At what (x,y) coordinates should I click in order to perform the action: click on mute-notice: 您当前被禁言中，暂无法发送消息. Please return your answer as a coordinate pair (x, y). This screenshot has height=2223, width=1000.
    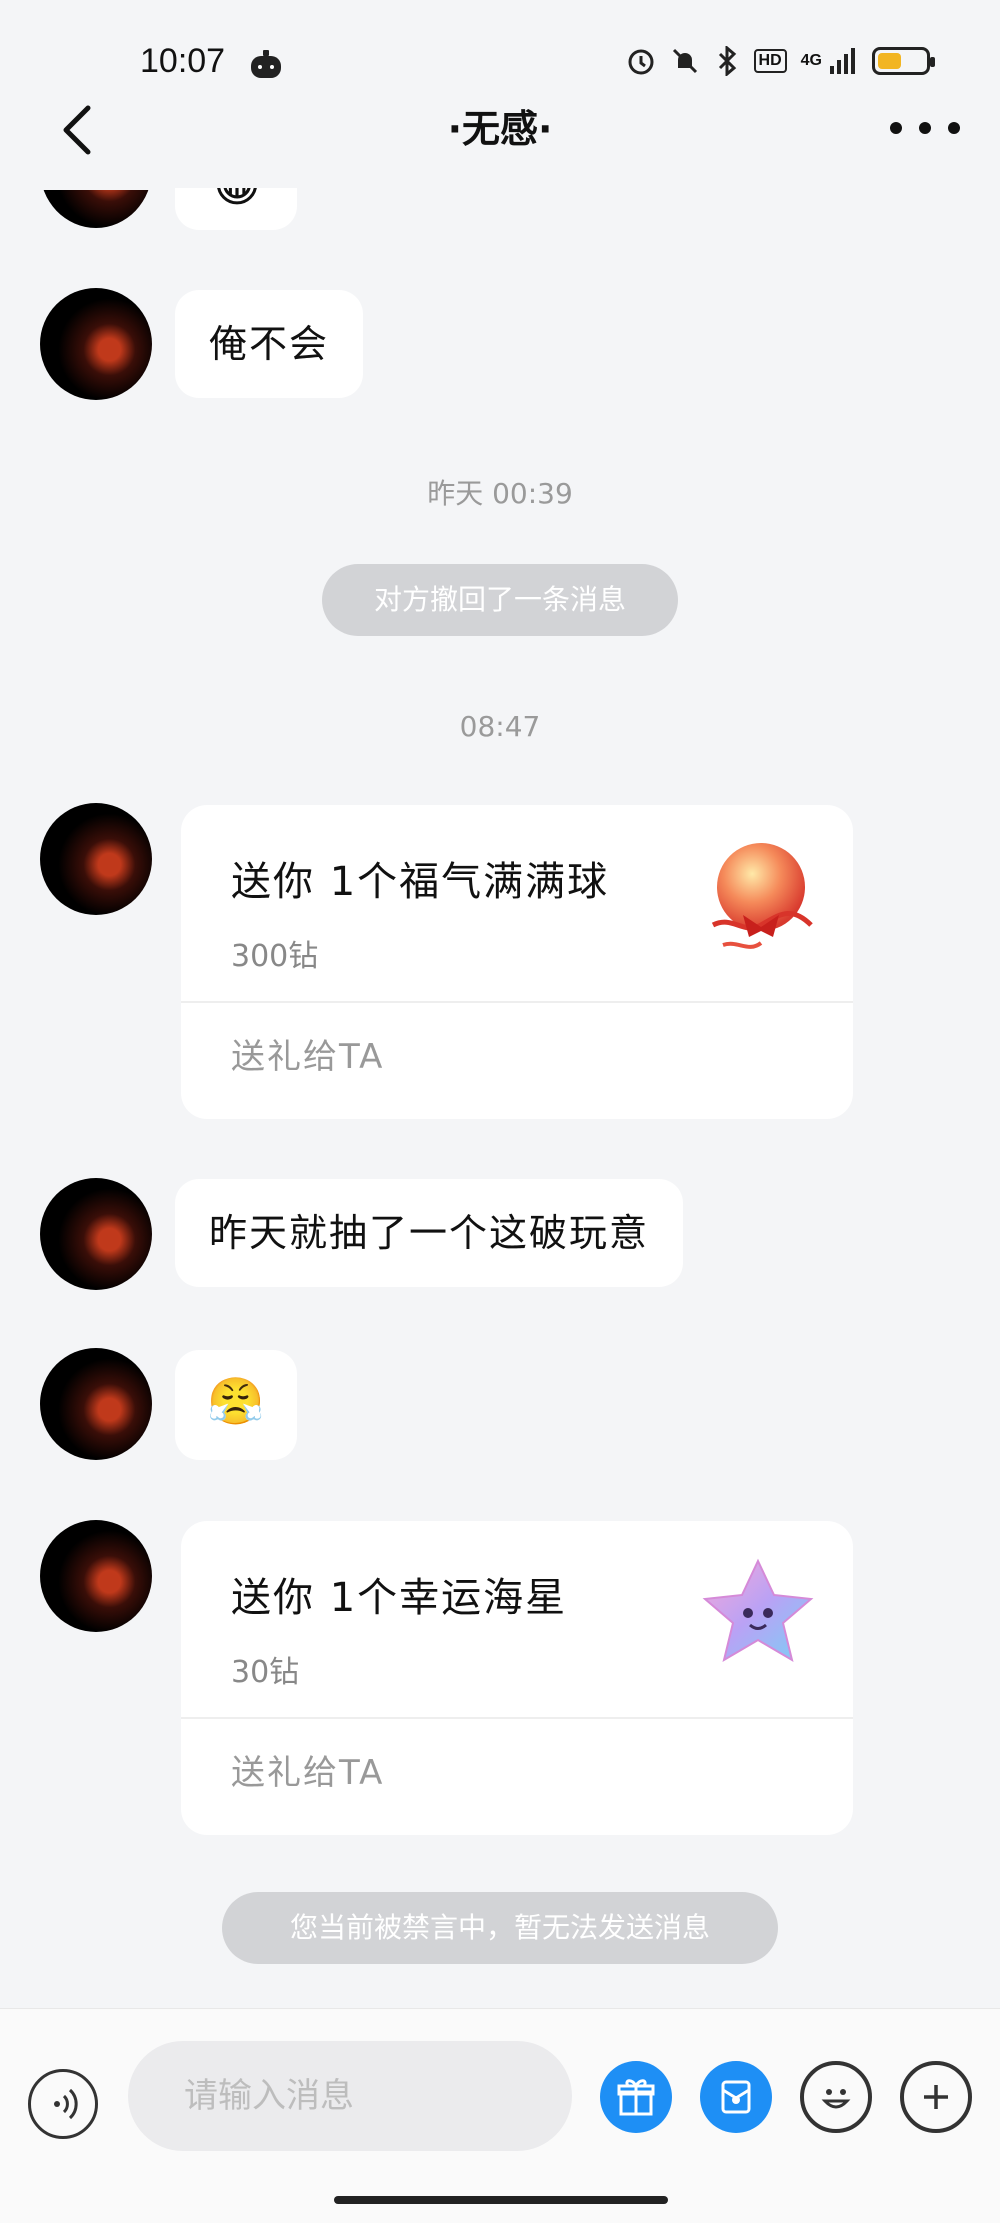
    Looking at the image, I should click on (500, 1928).